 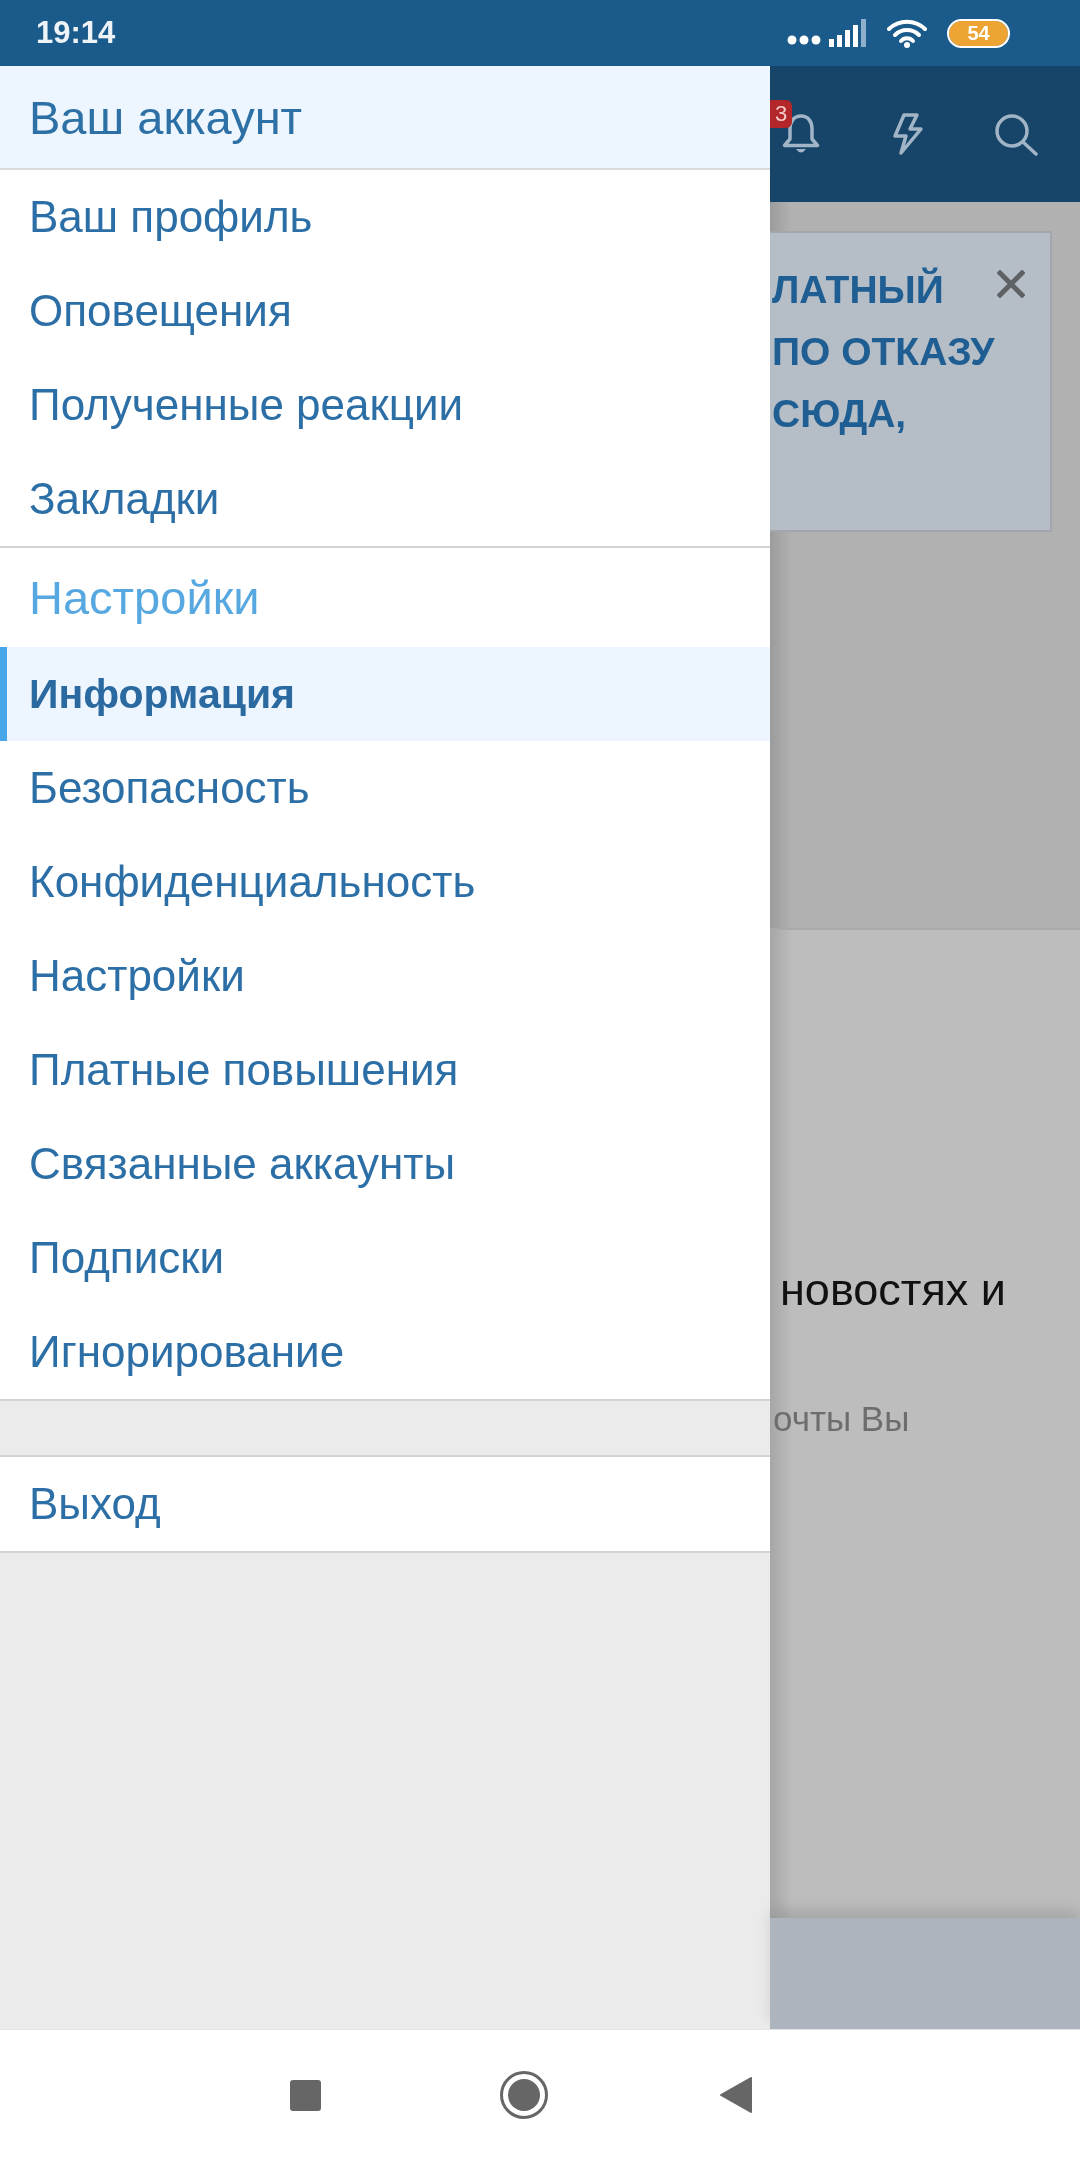 What do you see at coordinates (908, 134) in the screenshot?
I see `lightning-icon` at bounding box center [908, 134].